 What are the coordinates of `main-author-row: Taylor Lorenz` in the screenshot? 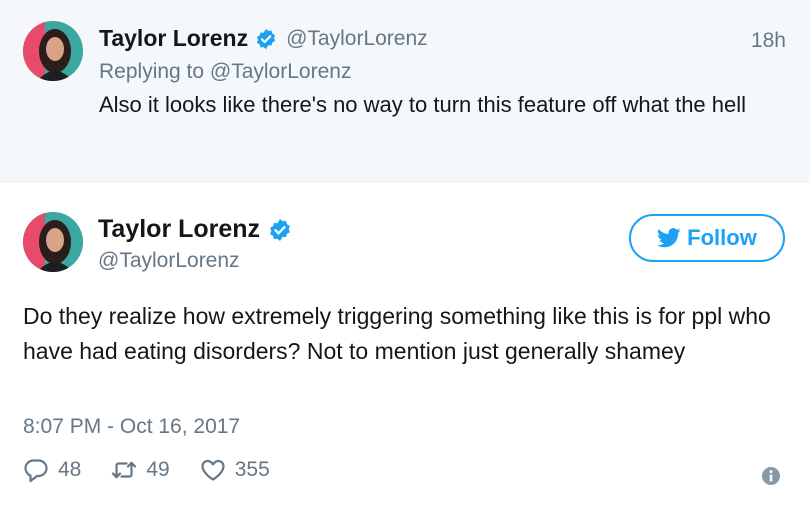 It's located at (195, 229).